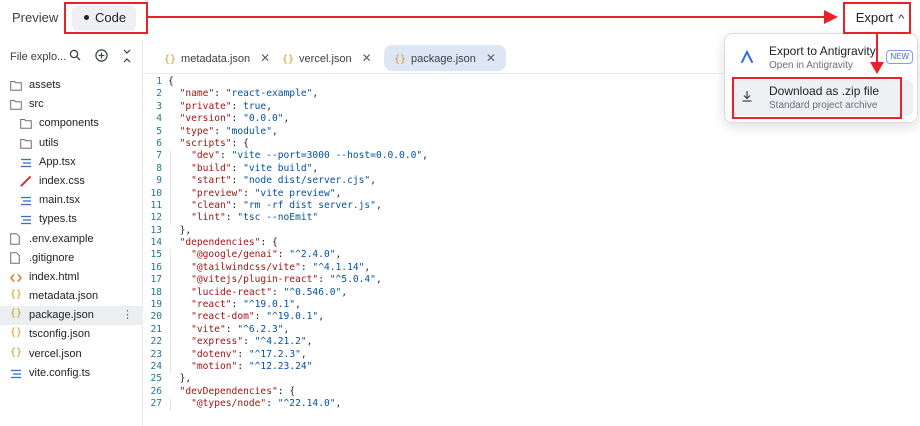 This screenshot has width=920, height=426. I want to click on code-text: "clean": "rm -rf dist server.js",, so click(286, 205).